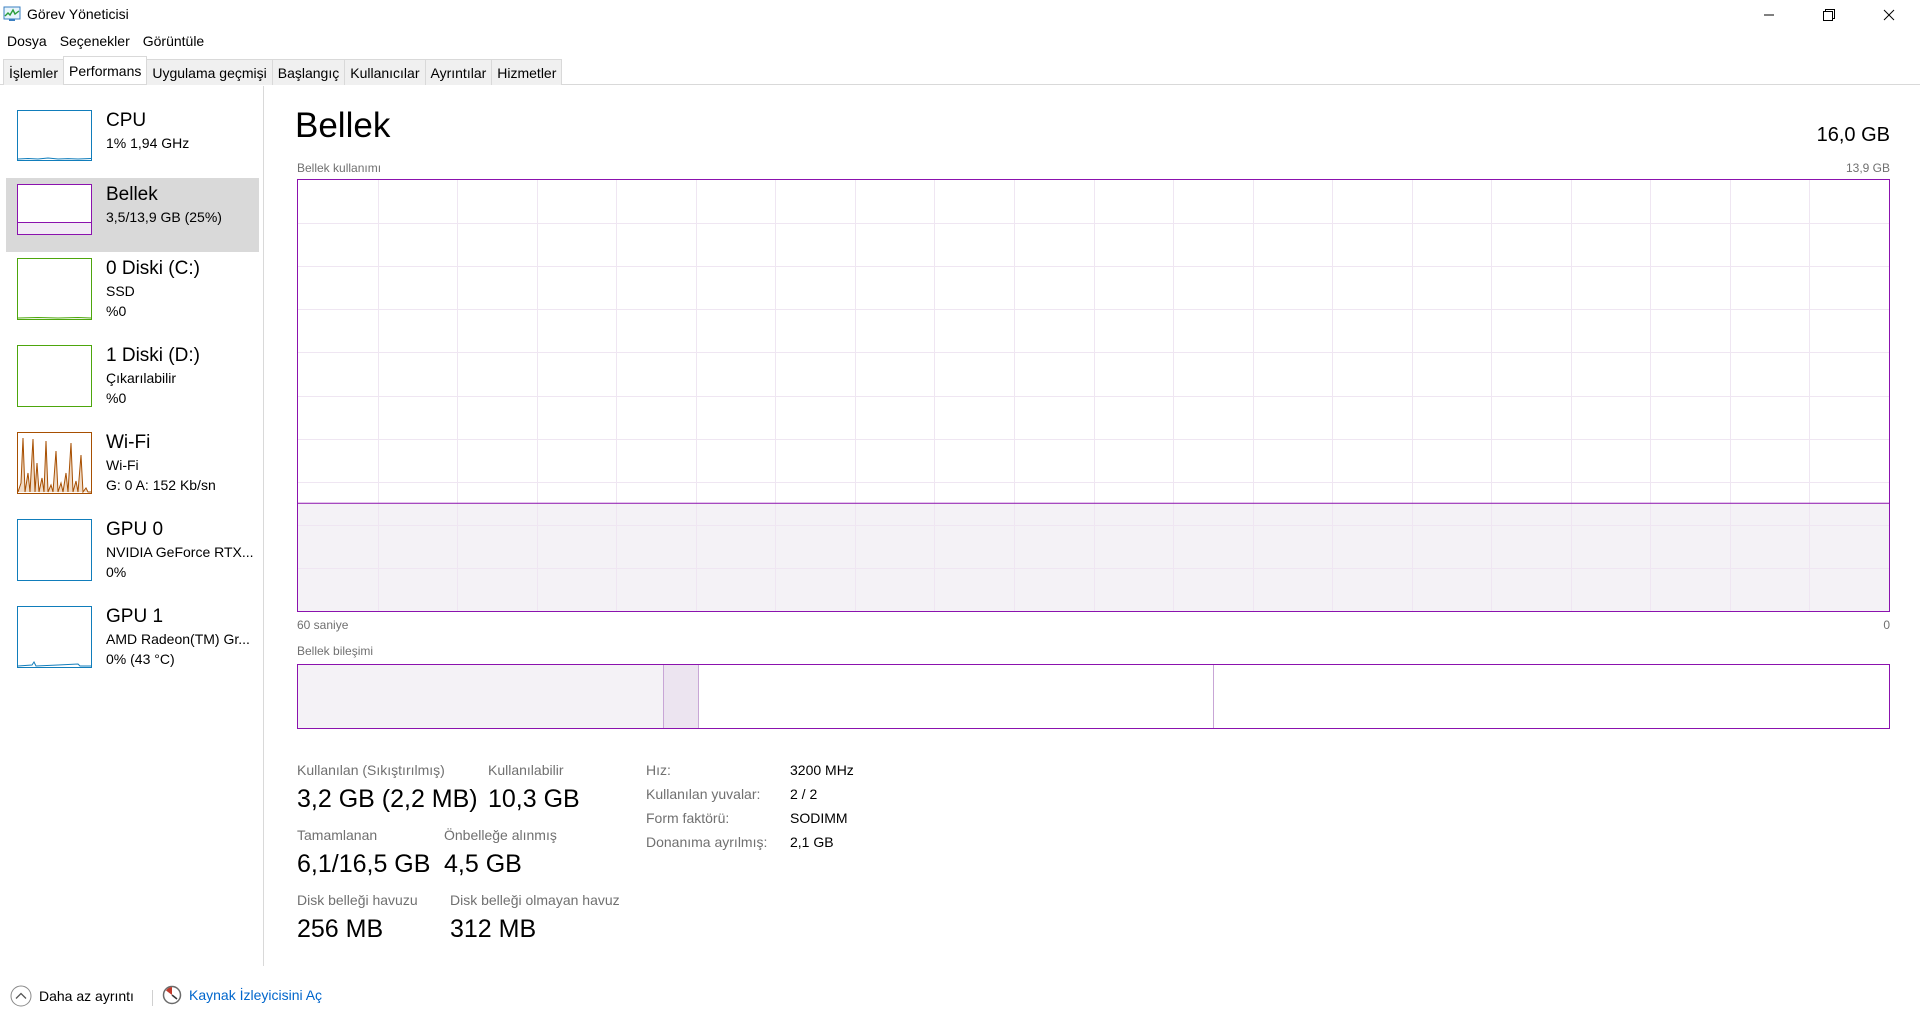  Describe the element at coordinates (54, 637) in the screenshot. I see `gpu-1-thumbnail-graph` at that location.